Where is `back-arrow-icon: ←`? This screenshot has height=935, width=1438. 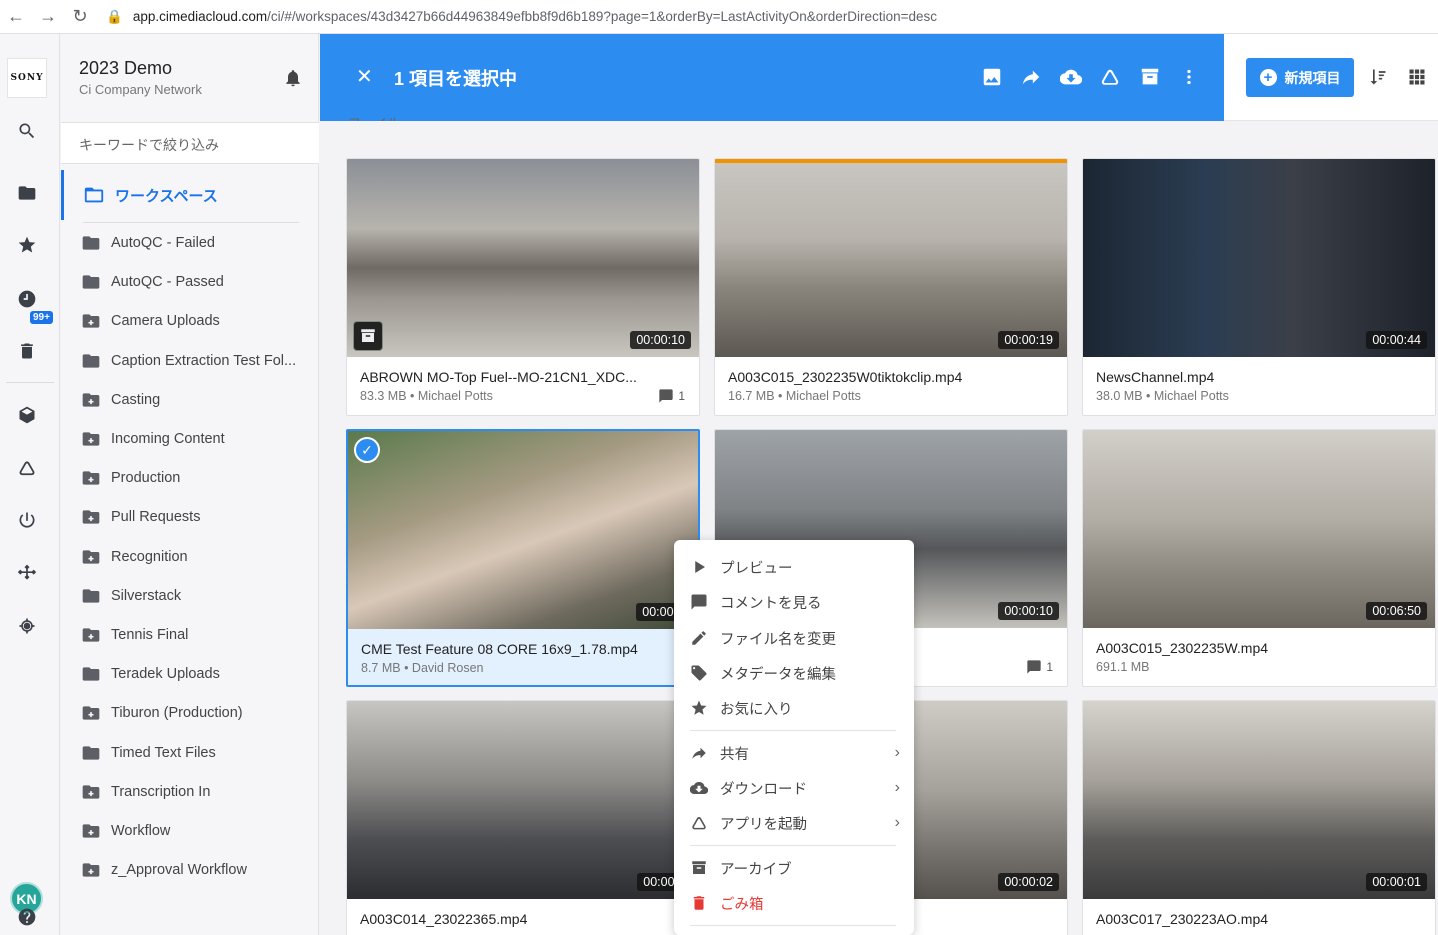
back-arrow-icon: ← is located at coordinates (16, 17).